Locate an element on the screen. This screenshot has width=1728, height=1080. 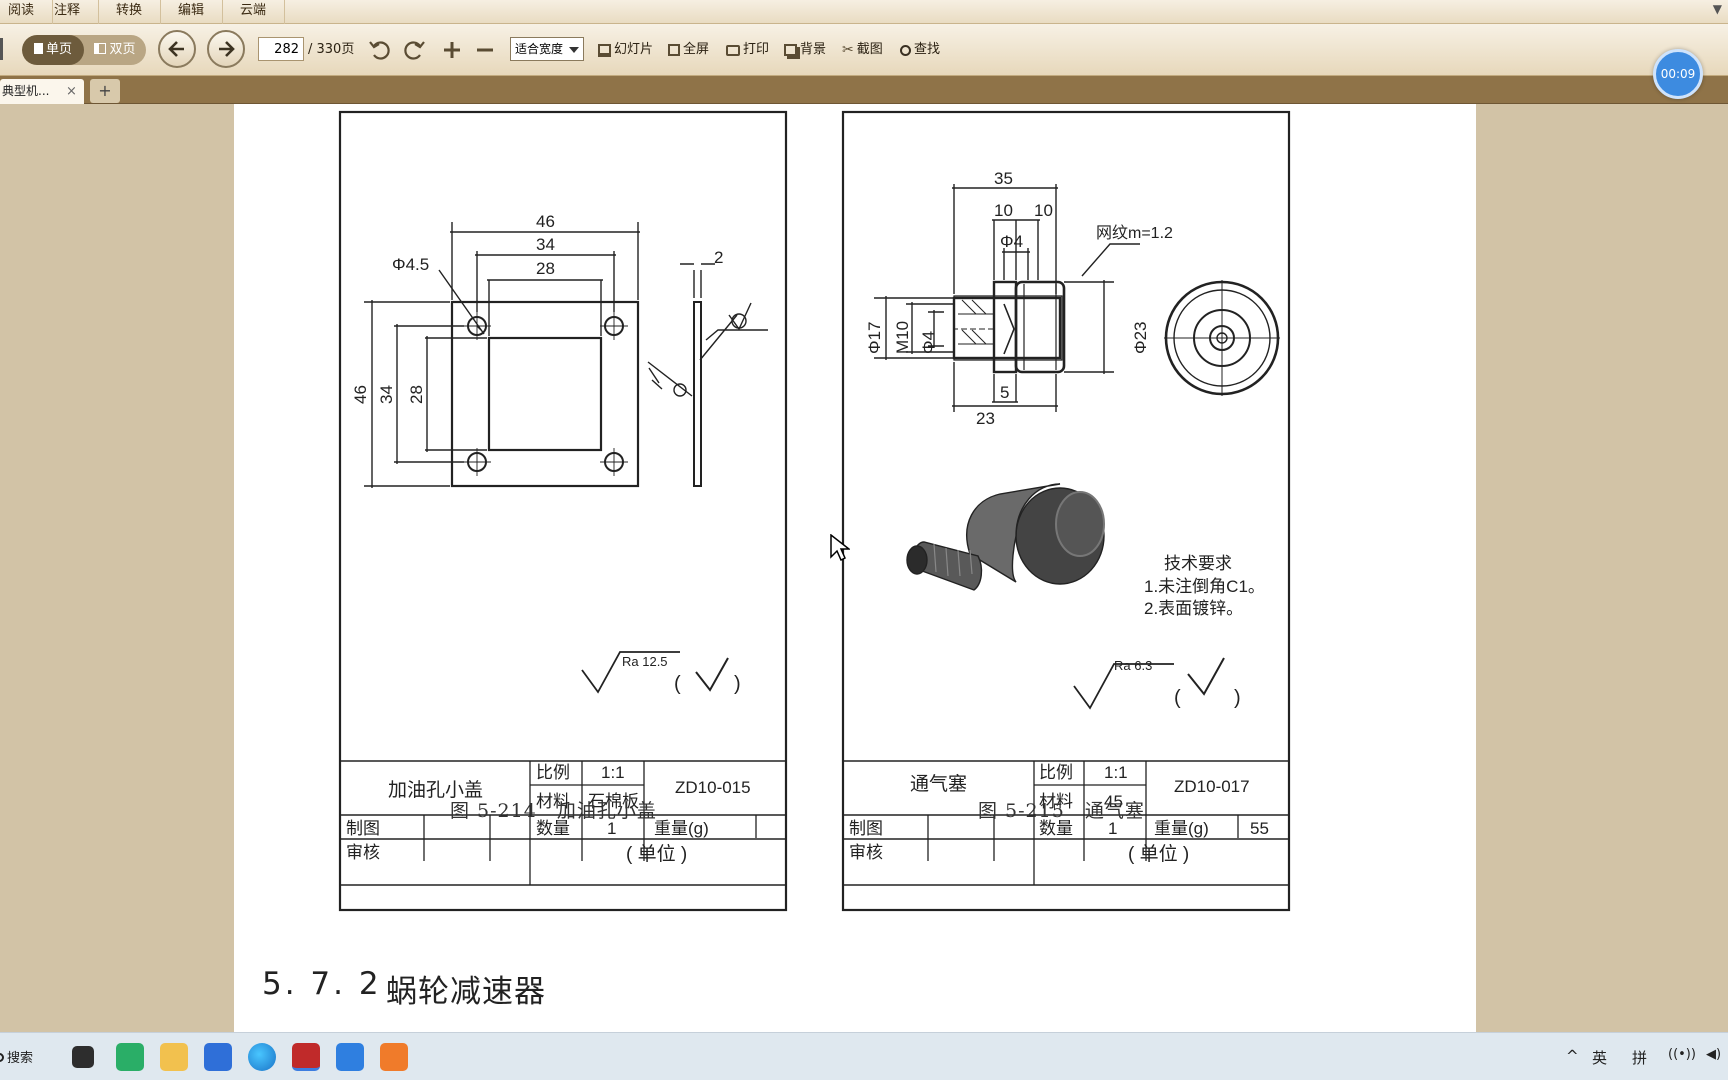
dim-34-left: 34 is located at coordinates (386, 394).